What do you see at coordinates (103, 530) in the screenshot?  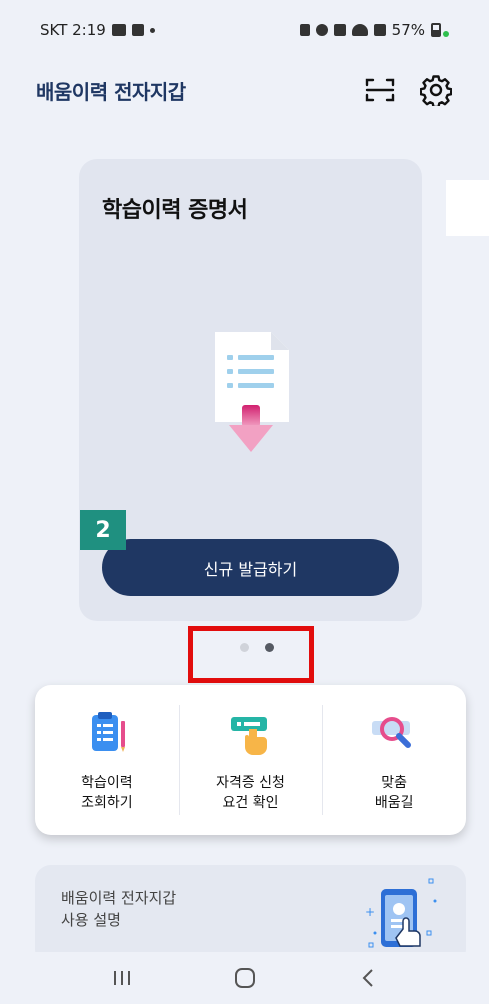 I see `step-badge: 2` at bounding box center [103, 530].